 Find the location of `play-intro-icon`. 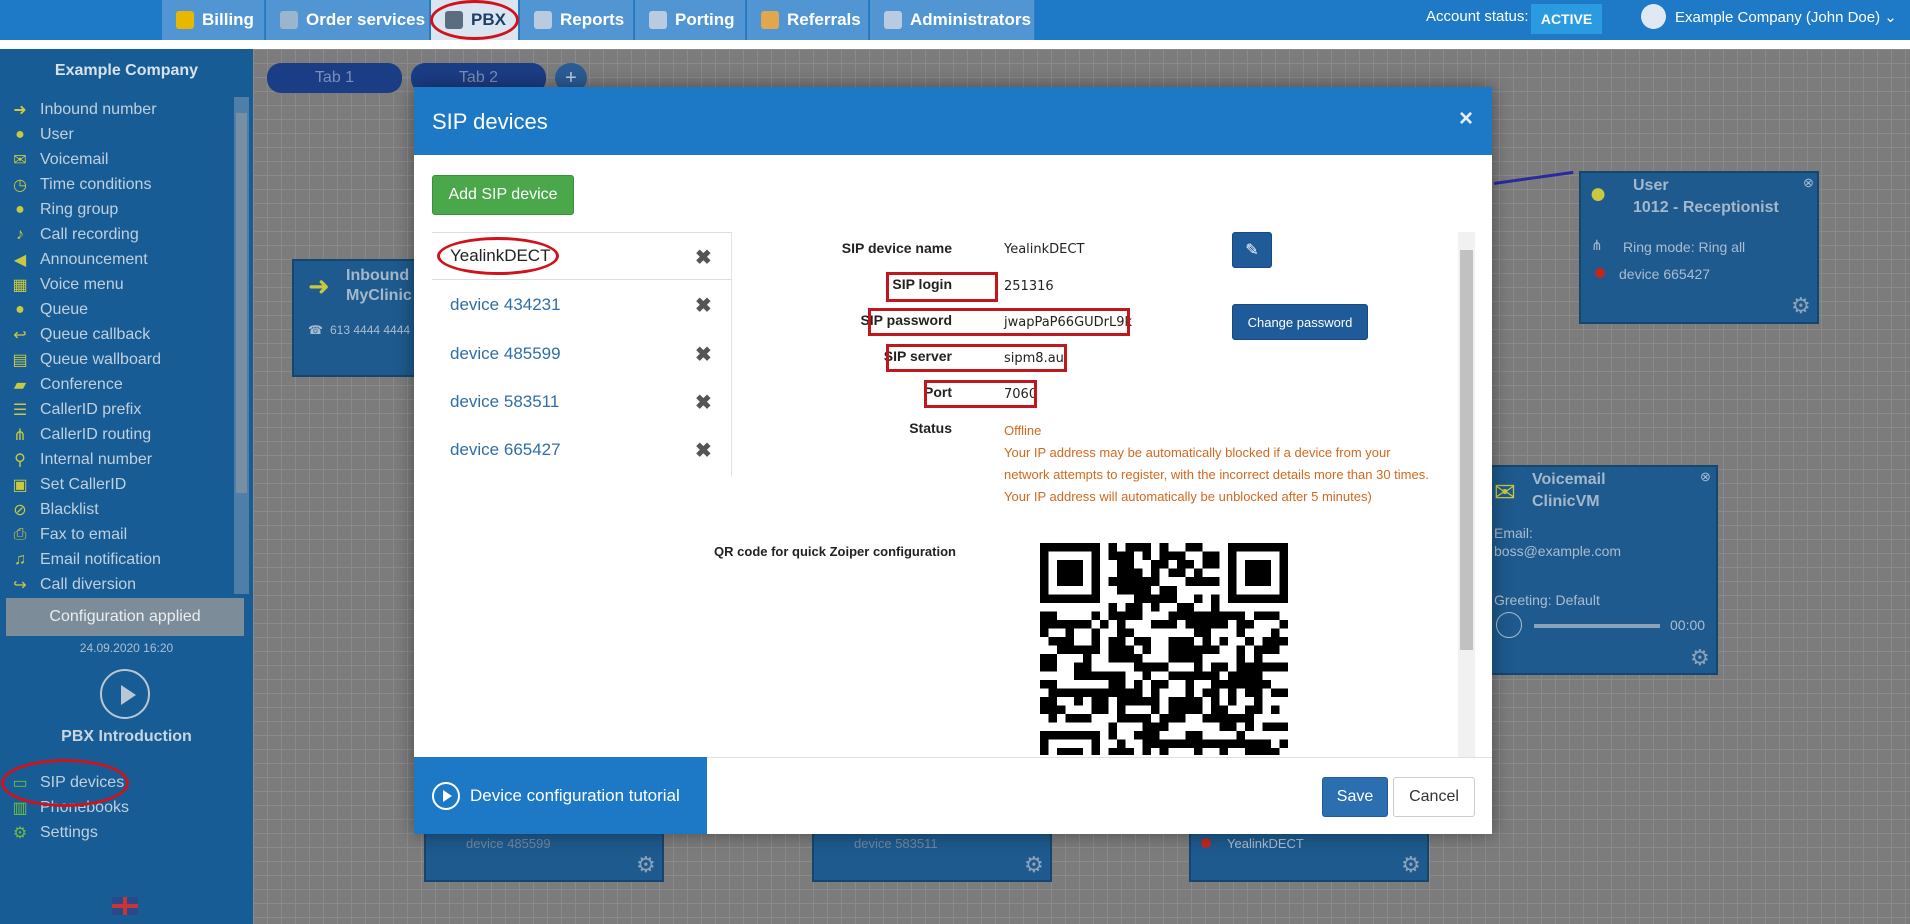

play-intro-icon is located at coordinates (125, 694).